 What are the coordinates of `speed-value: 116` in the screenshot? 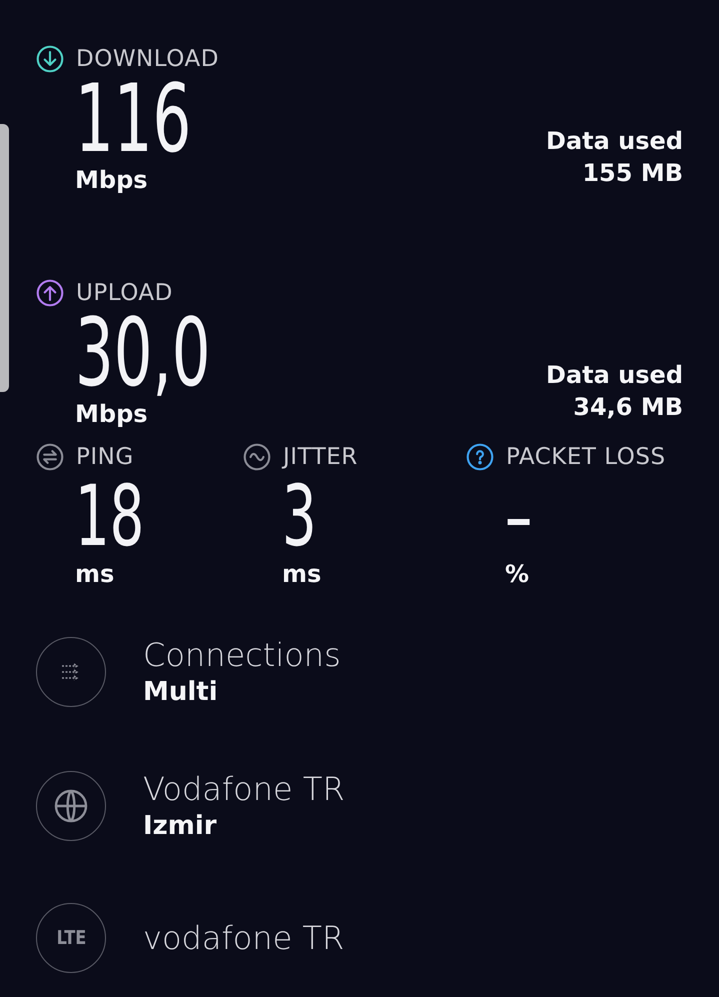 It's located at (133, 120).